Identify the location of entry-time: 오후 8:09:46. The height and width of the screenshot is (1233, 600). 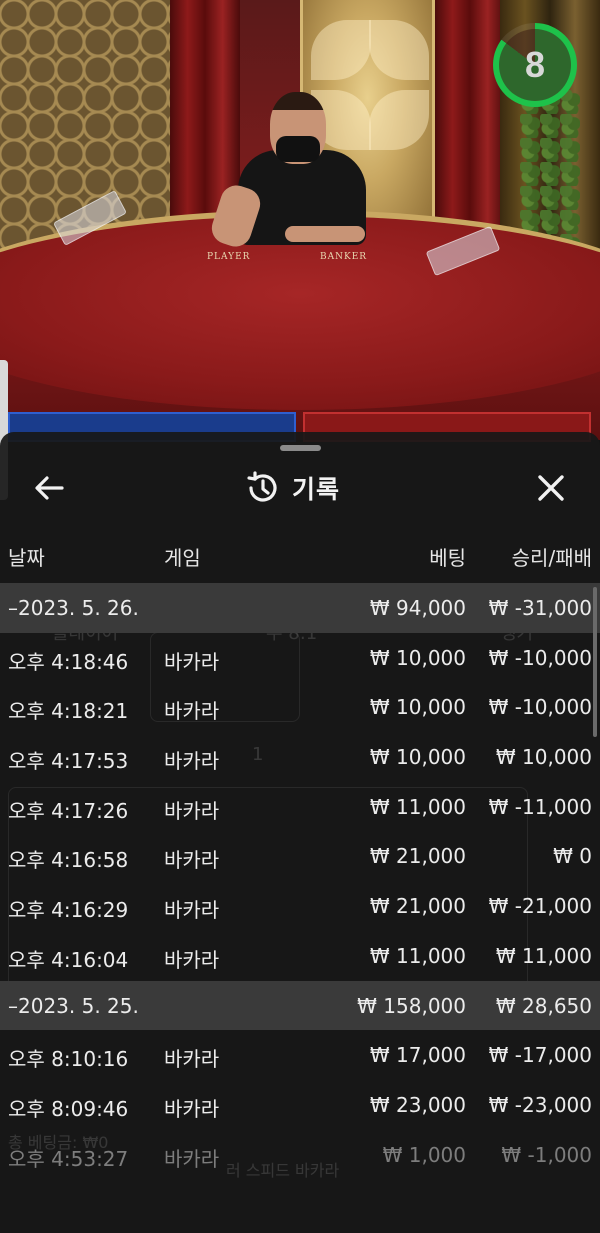
(68, 1108).